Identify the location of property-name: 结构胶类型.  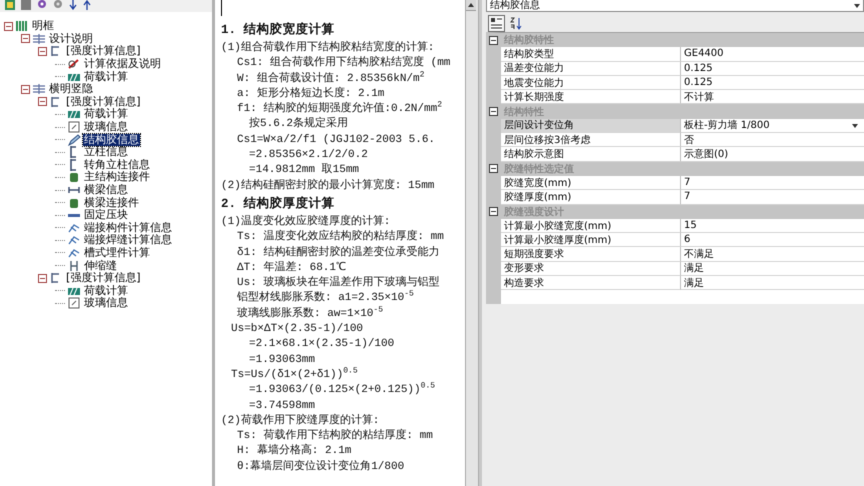
(591, 54).